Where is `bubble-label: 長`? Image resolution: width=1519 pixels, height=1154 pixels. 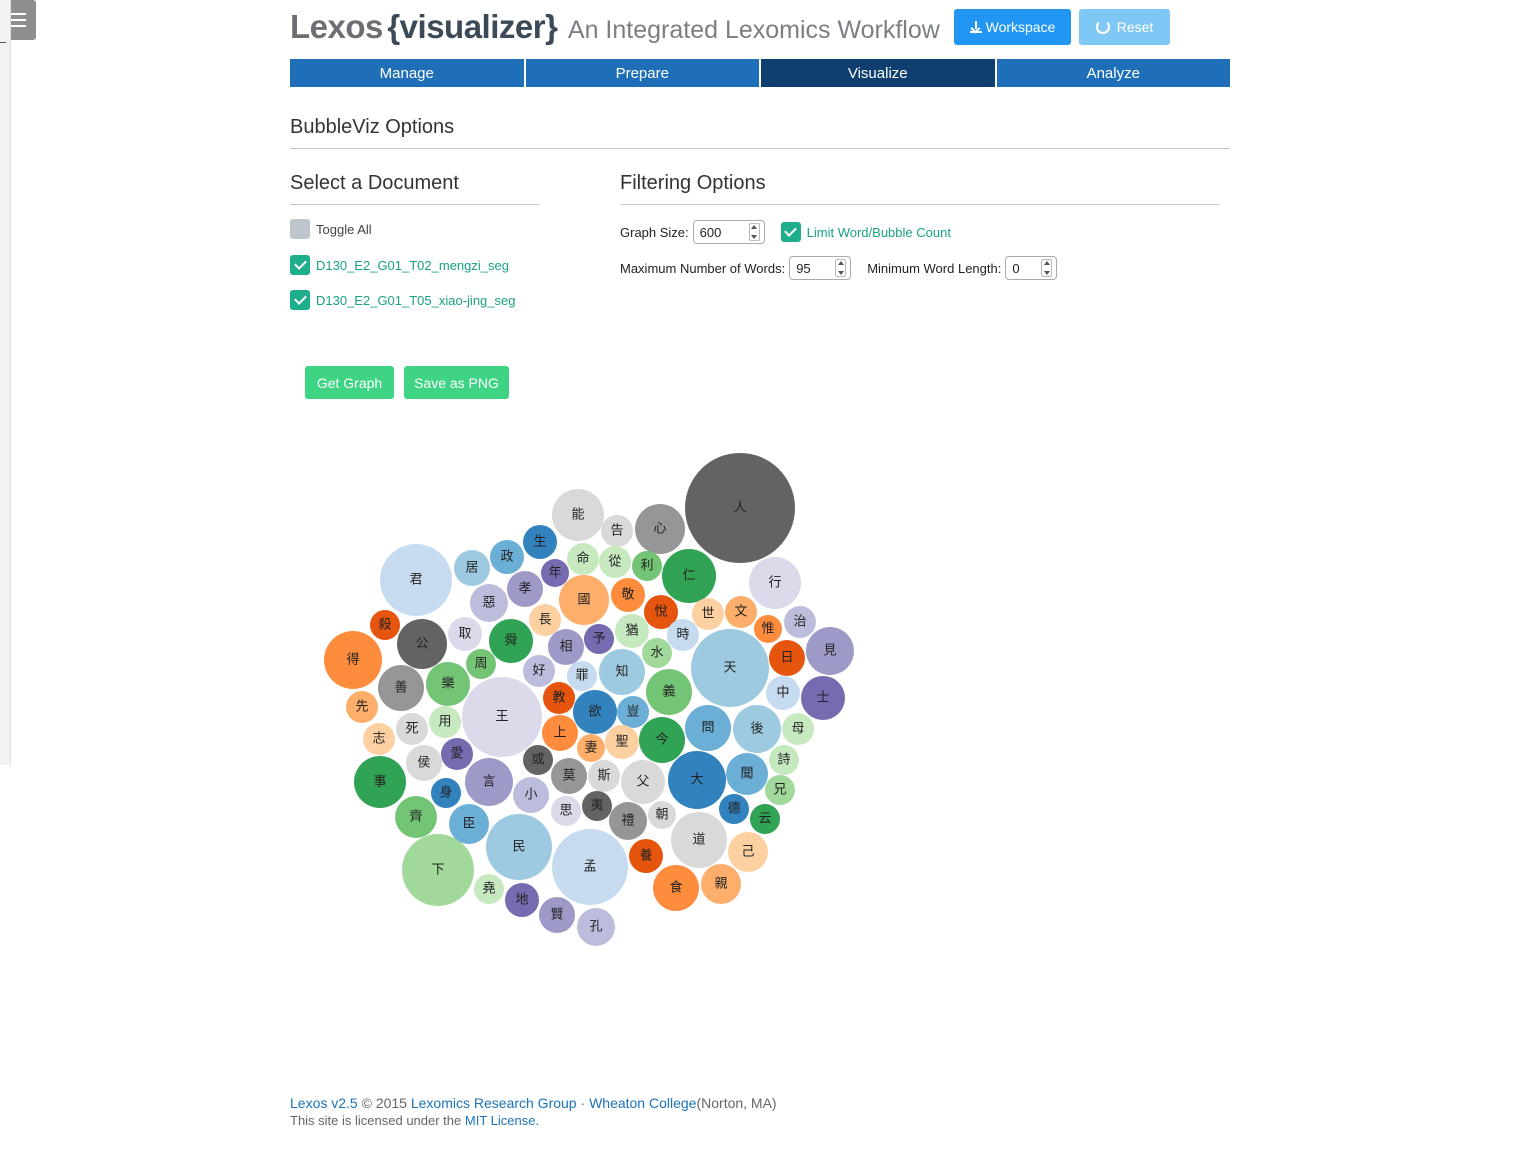 bubble-label: 長 is located at coordinates (544, 620).